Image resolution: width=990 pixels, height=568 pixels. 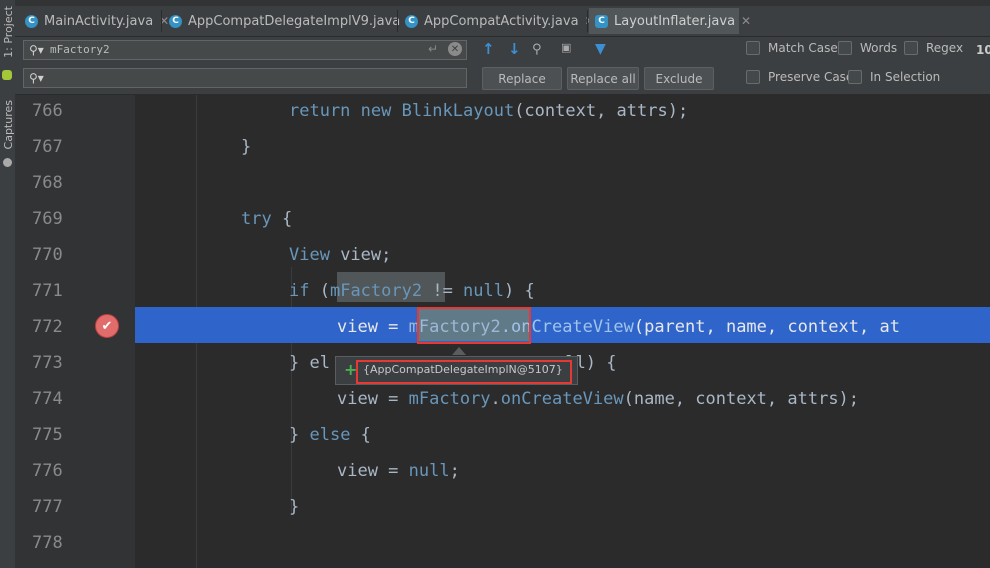 What do you see at coordinates (455, 49) in the screenshot?
I see `clear-icon: ✕` at bounding box center [455, 49].